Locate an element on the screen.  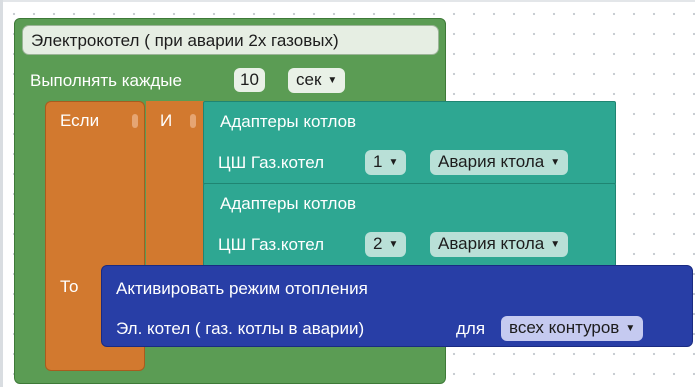
condition-2-device-dropdown: 2 ▼ is located at coordinates (386, 244).